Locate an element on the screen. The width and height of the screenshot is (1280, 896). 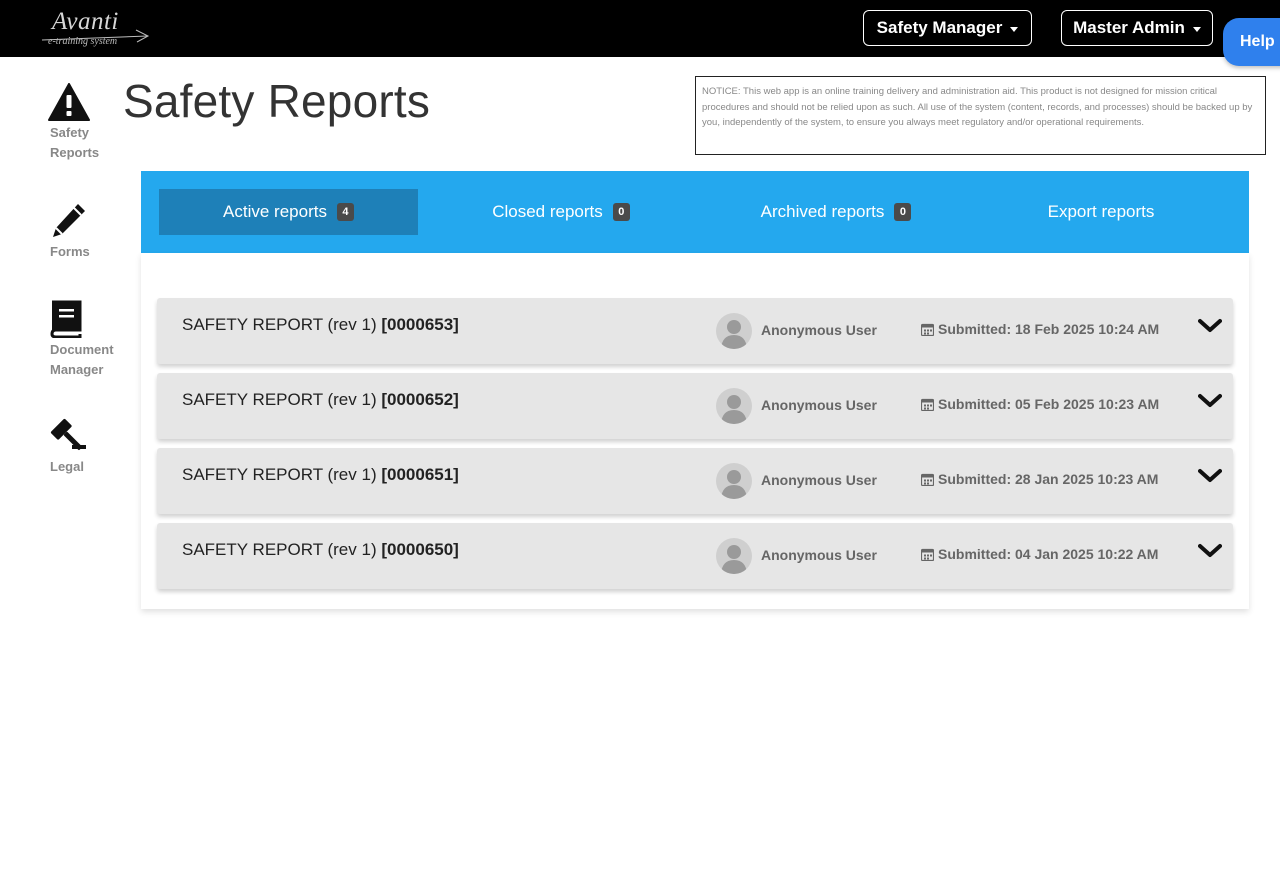
sidebar-item-legal: Legal is located at coordinates (82, 447).